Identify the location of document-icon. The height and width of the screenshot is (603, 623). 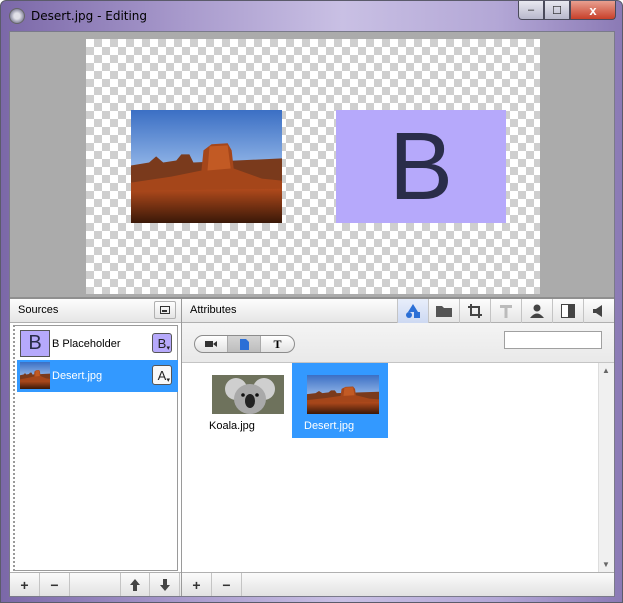
(244, 344).